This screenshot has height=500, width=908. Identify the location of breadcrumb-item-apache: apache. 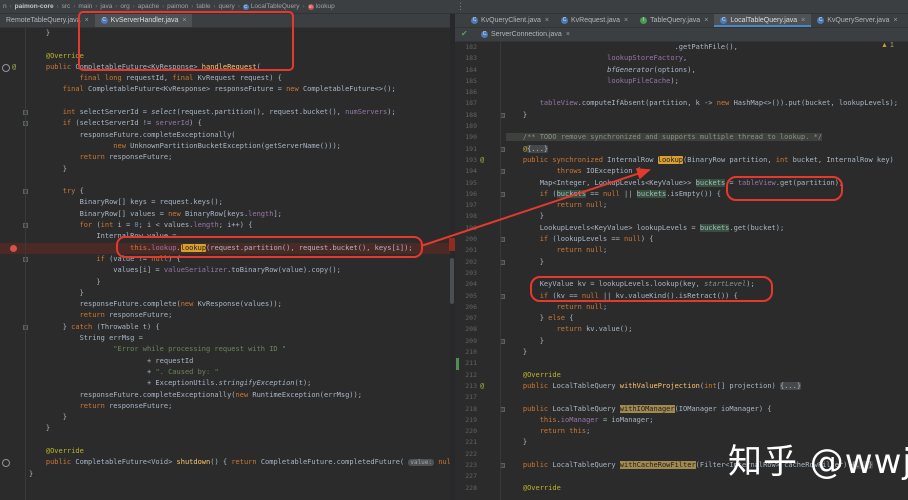
(148, 6).